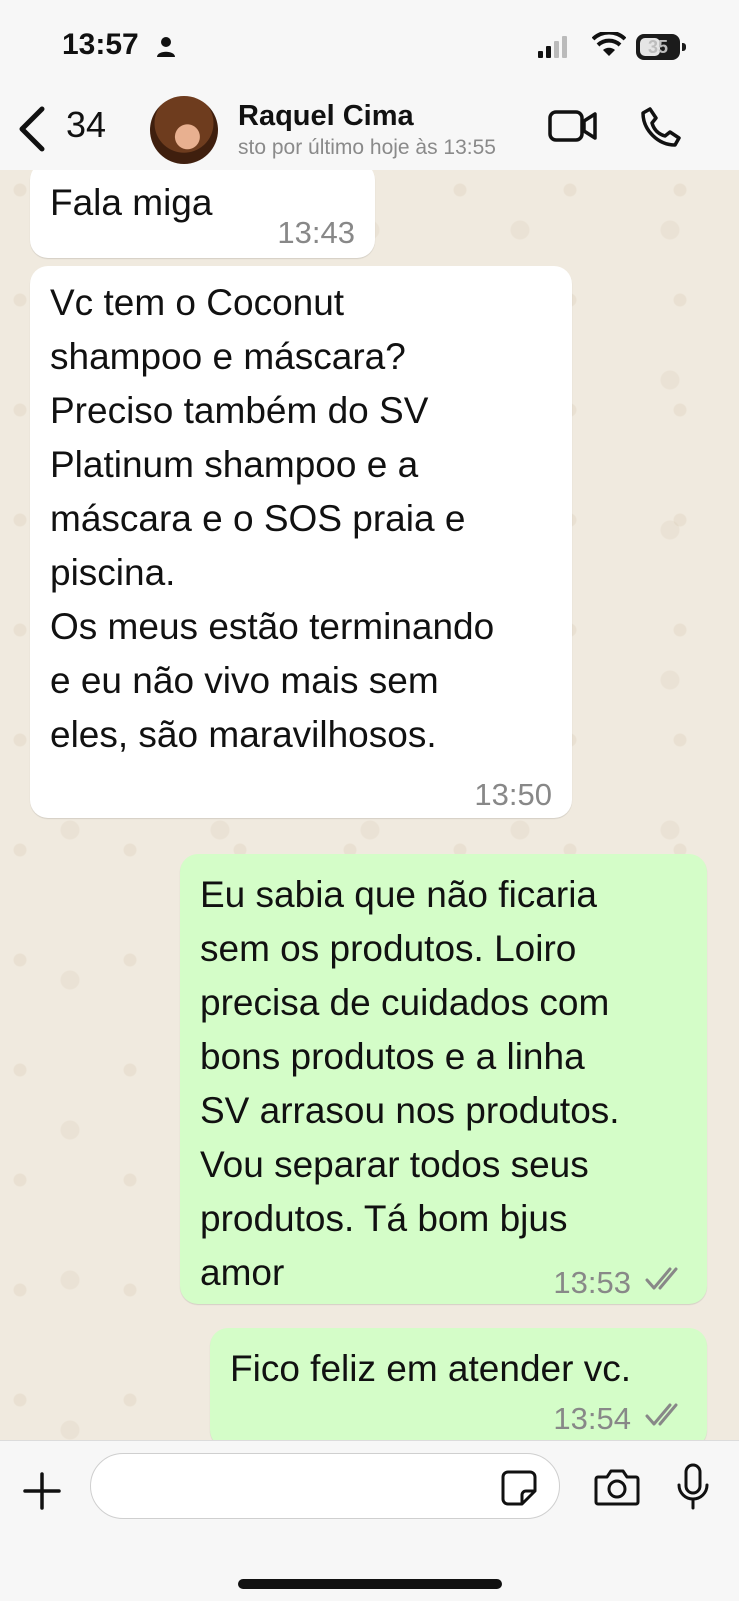 Image resolution: width=739 pixels, height=1601 pixels. Describe the element at coordinates (86, 124) in the screenshot. I see `unread-count: 34` at that location.